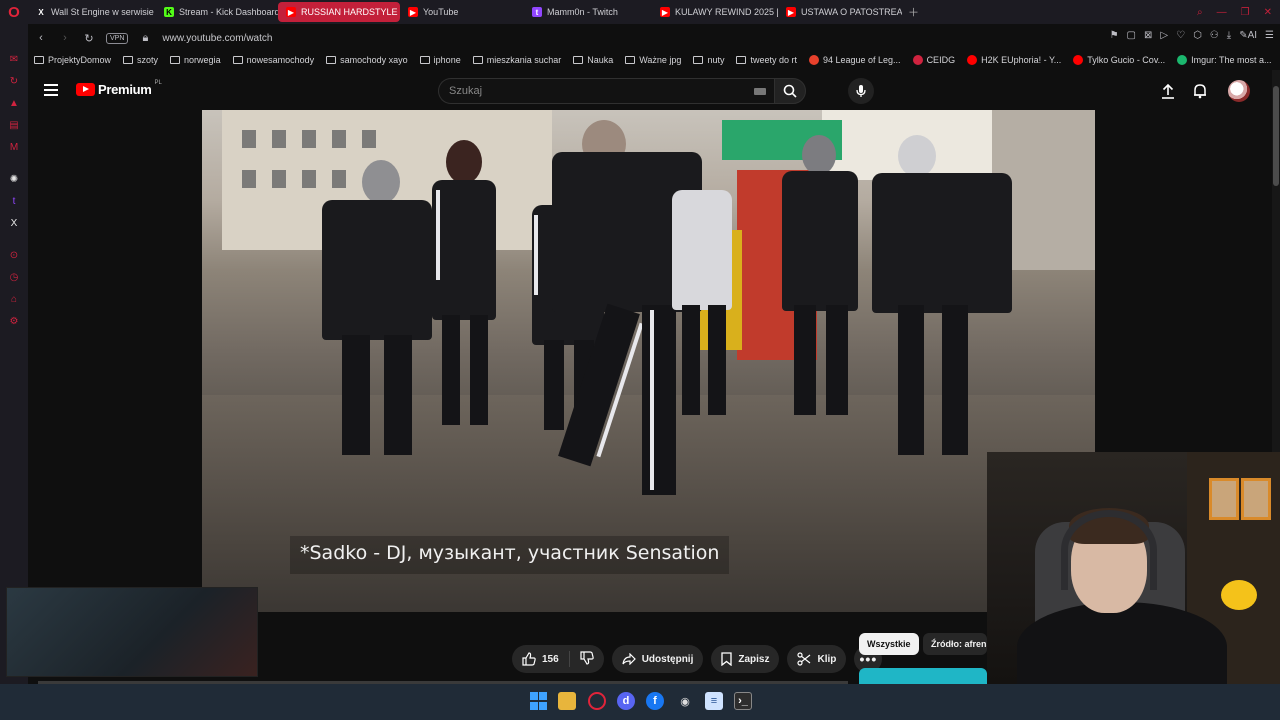 This screenshot has height=720, width=1280. Describe the element at coordinates (1239, 91) in the screenshot. I see `avatar` at that location.